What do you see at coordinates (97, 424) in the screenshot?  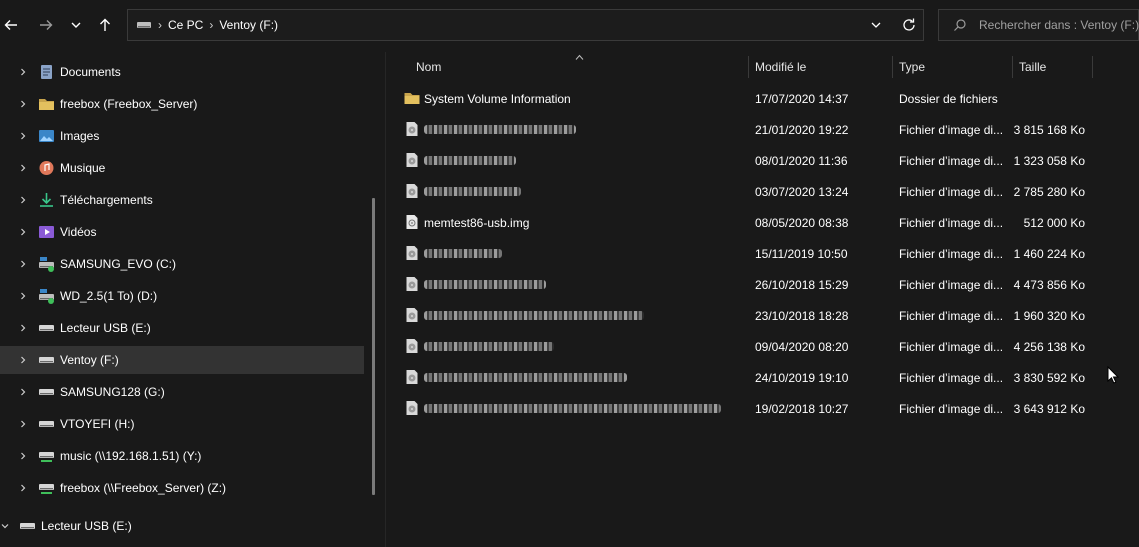 I see `sidebar-item-label: VTOYEFI (H:)` at bounding box center [97, 424].